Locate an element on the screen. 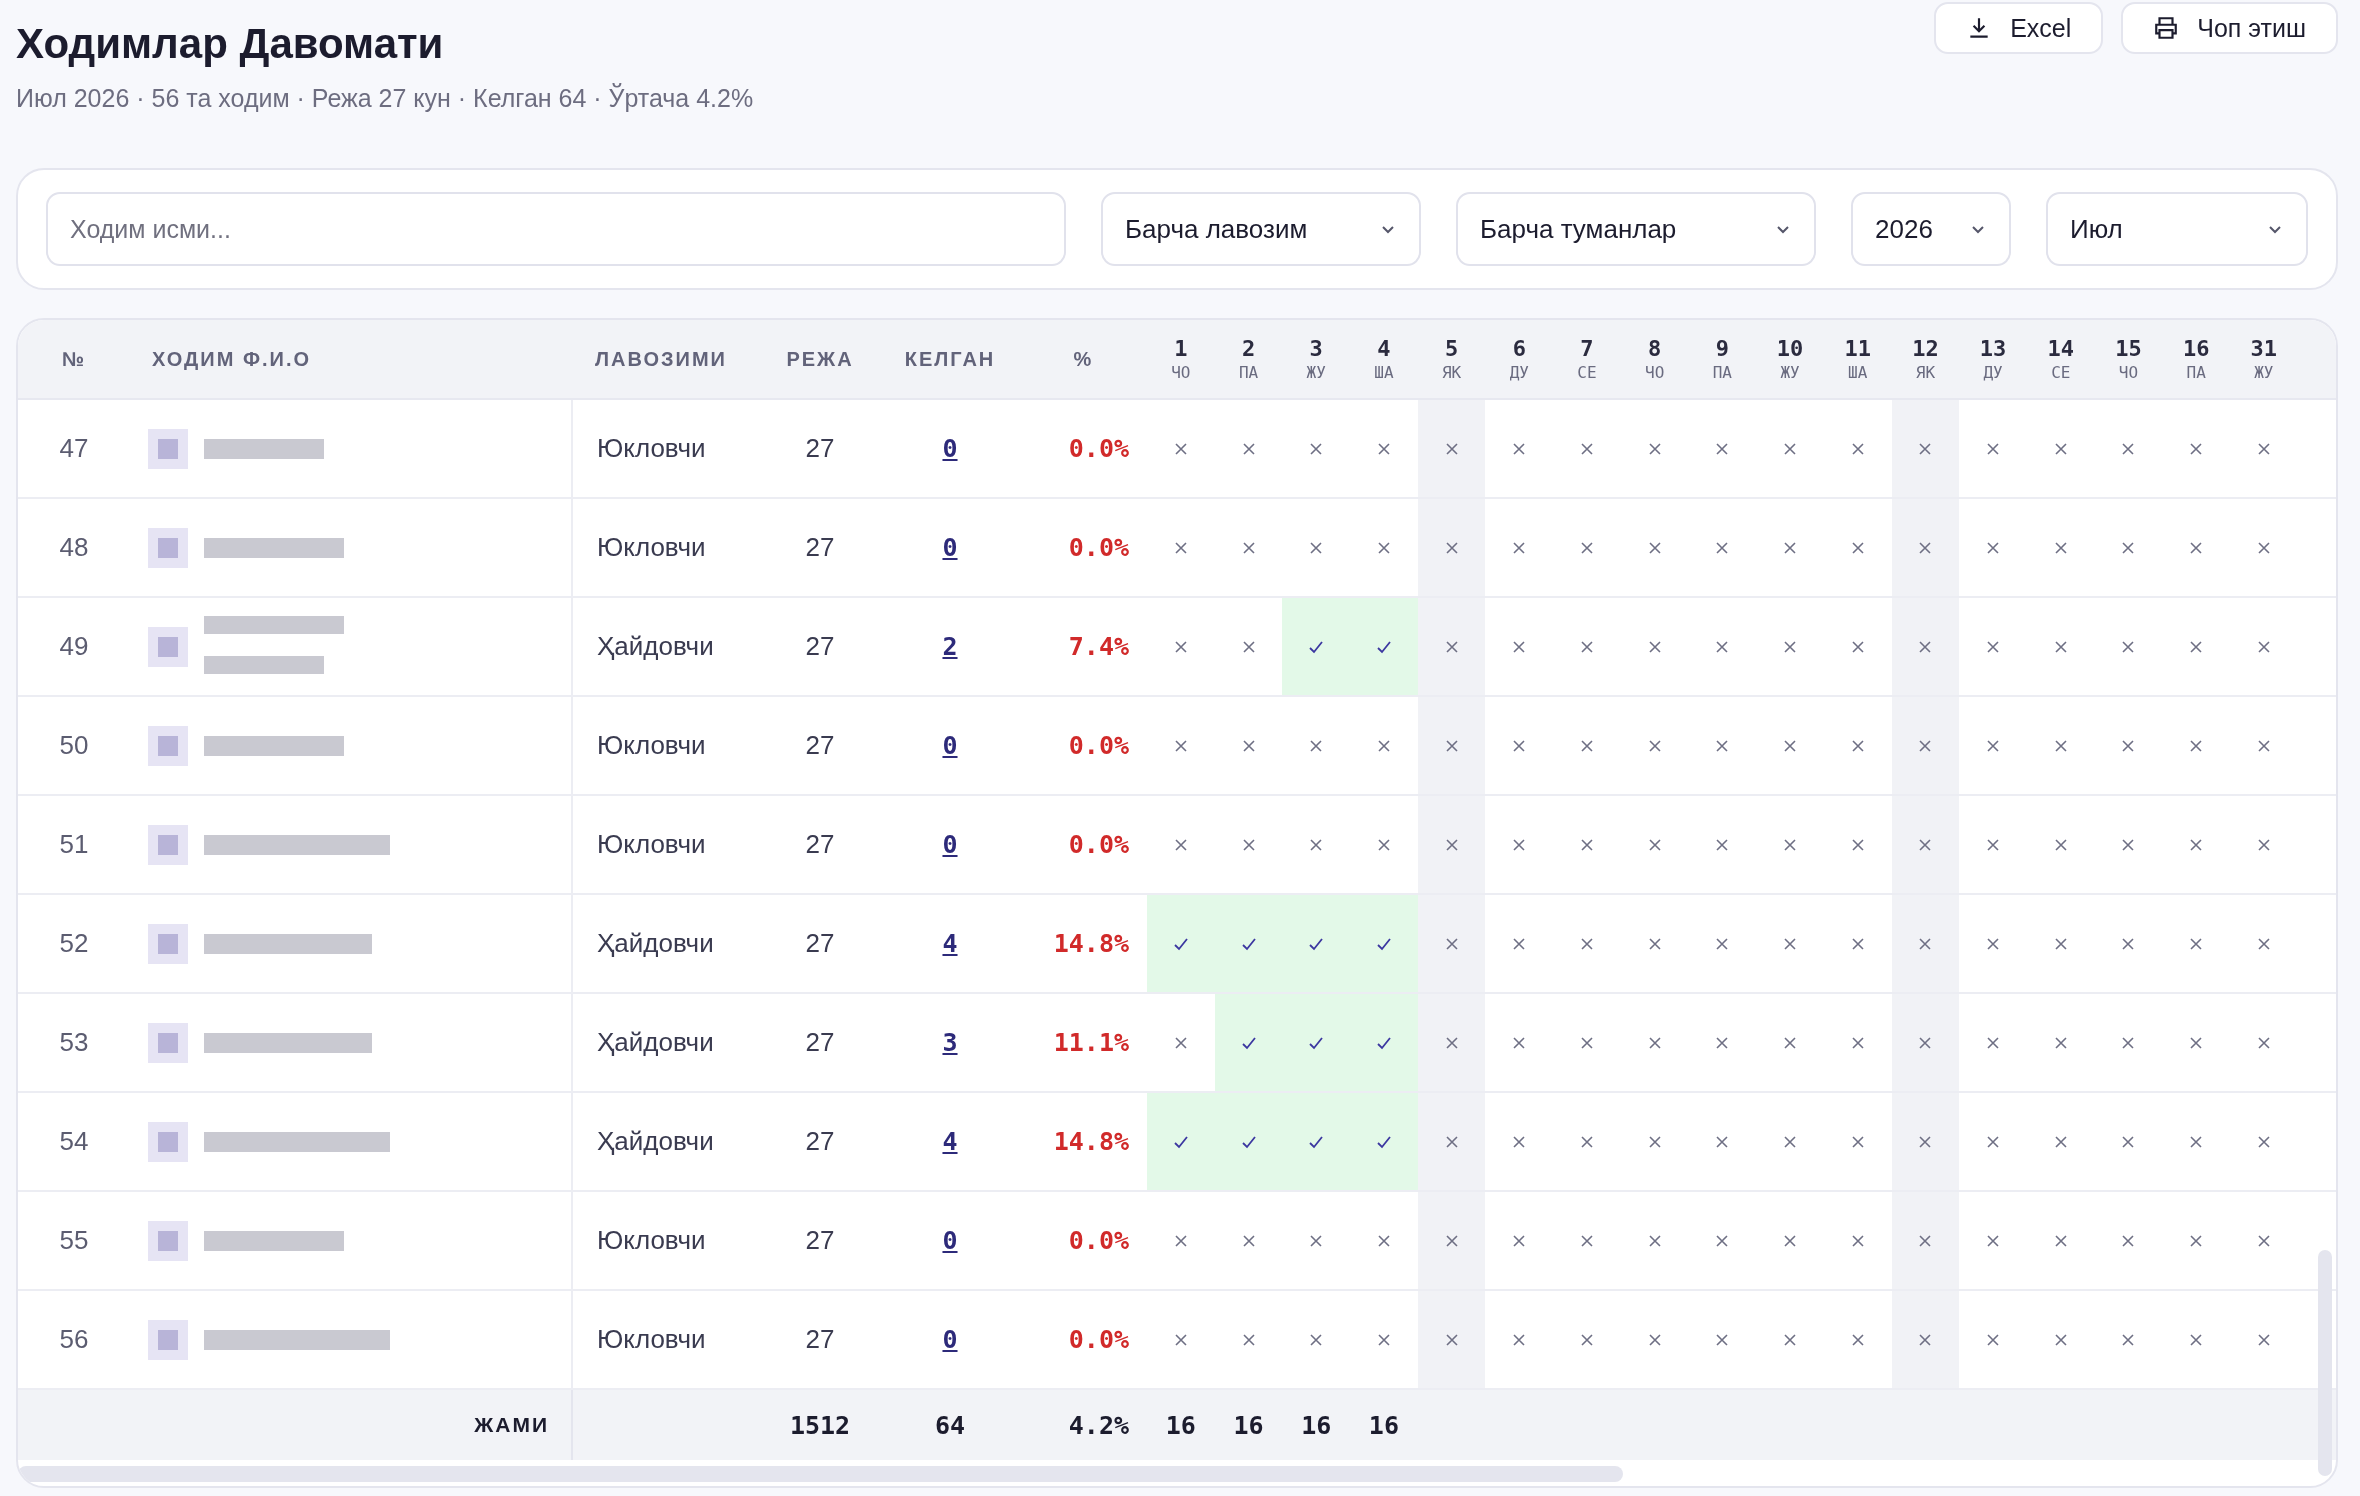  percent-cell-text: 7.4% is located at coordinates (1098, 647).